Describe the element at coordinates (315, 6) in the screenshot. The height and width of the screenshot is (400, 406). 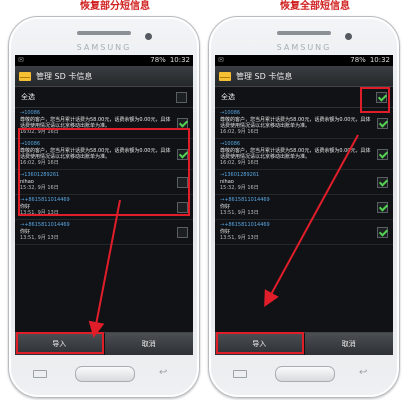
I see `caption-full-restore: 恢复全部短信息` at that location.